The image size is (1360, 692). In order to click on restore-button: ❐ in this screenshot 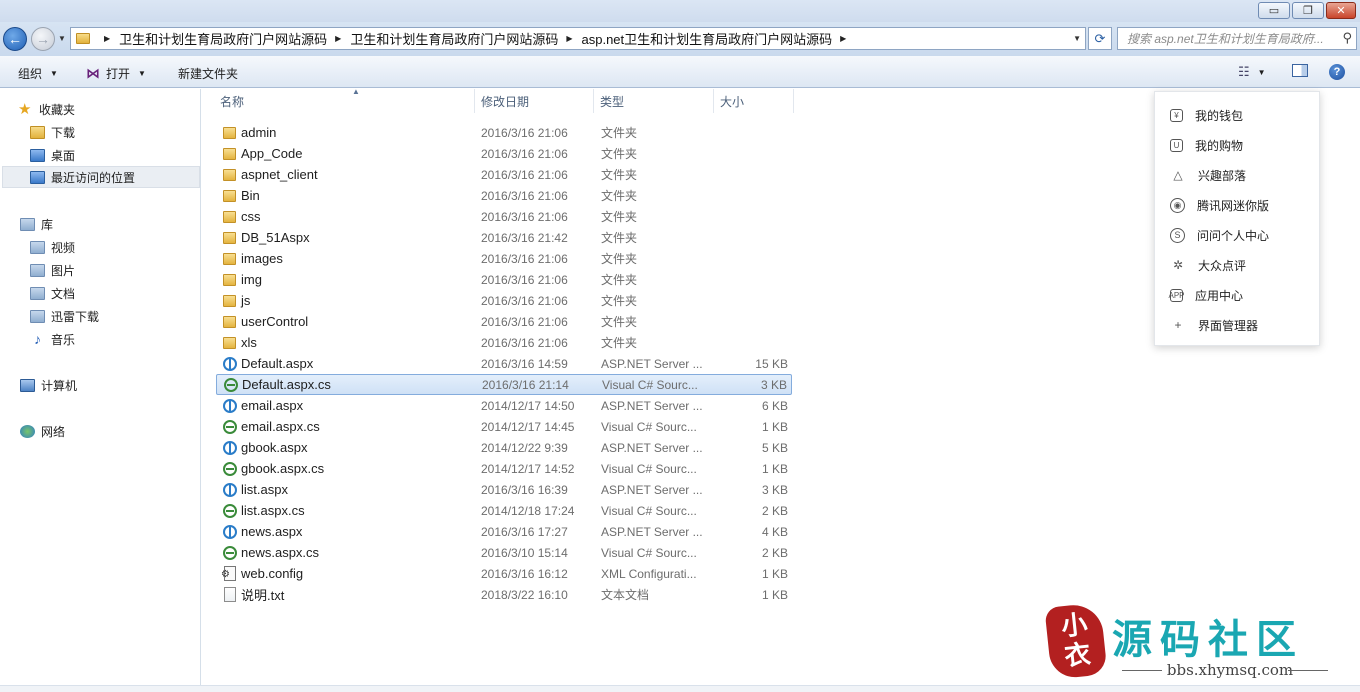, I will do `click(1308, 10)`.